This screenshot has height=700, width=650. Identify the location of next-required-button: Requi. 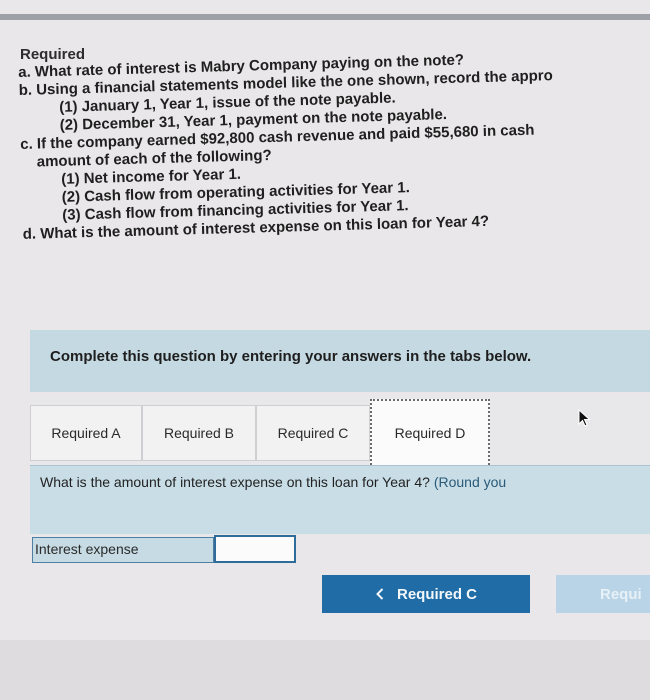
(603, 594).